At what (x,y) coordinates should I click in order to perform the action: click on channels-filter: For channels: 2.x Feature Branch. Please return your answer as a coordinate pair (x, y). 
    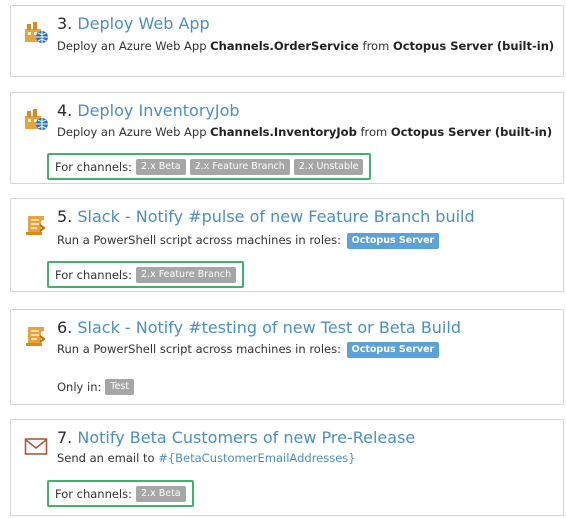
    Looking at the image, I should click on (146, 274).